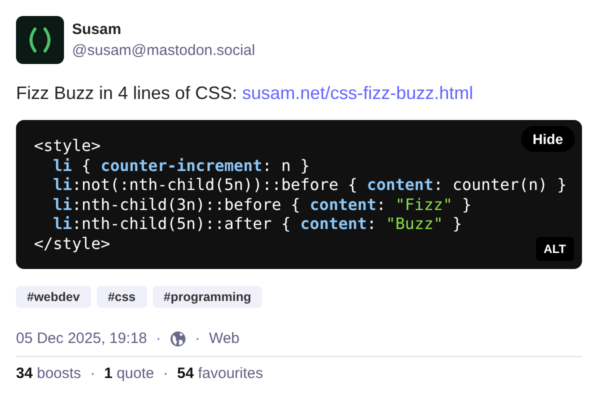  What do you see at coordinates (127, 93) in the screenshot?
I see `post-text: Fizz Buzz in 4 lines of CSS:` at bounding box center [127, 93].